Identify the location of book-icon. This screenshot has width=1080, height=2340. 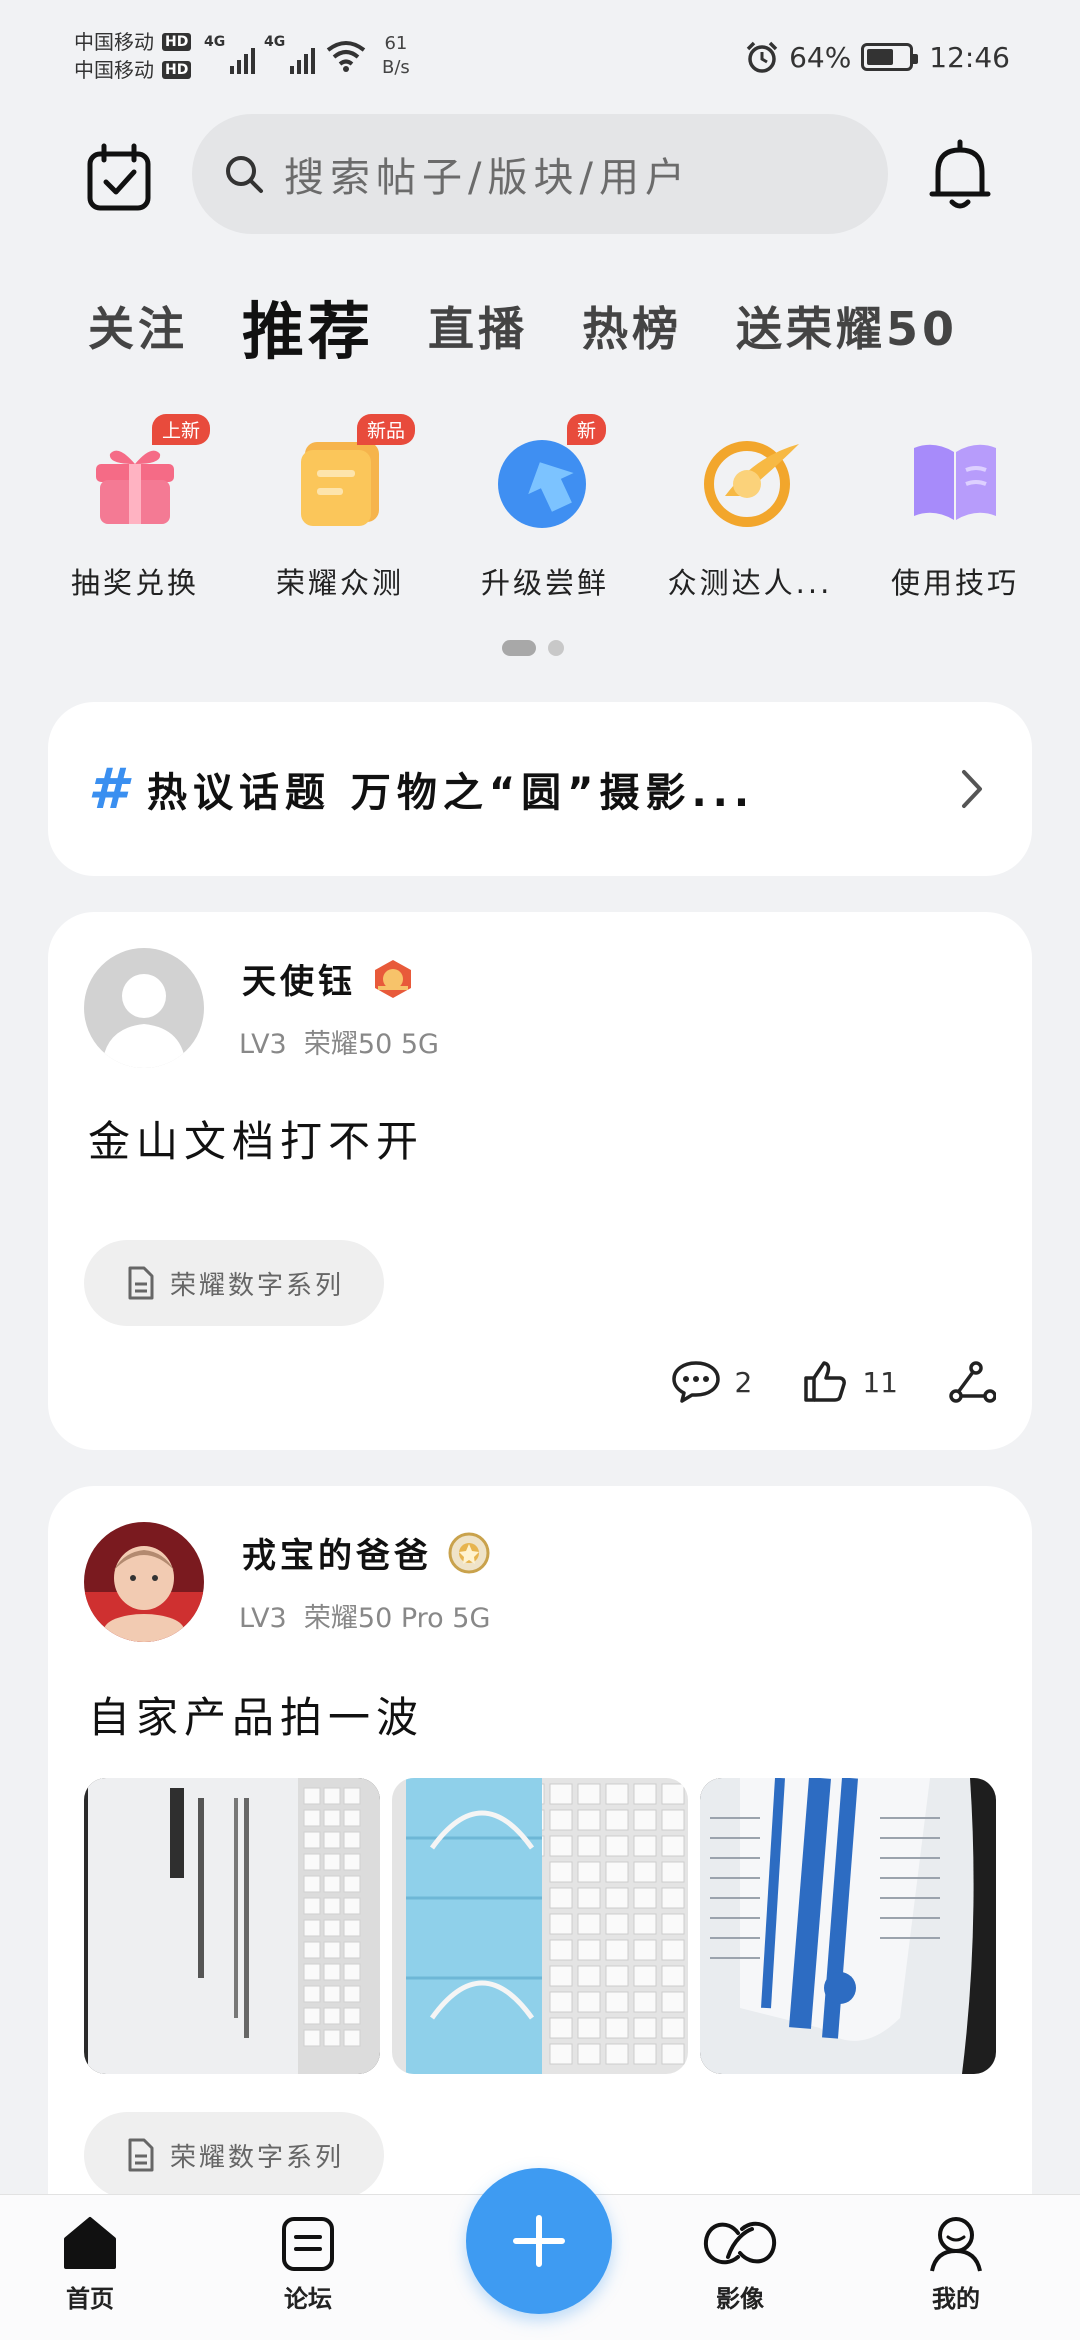
(955, 482).